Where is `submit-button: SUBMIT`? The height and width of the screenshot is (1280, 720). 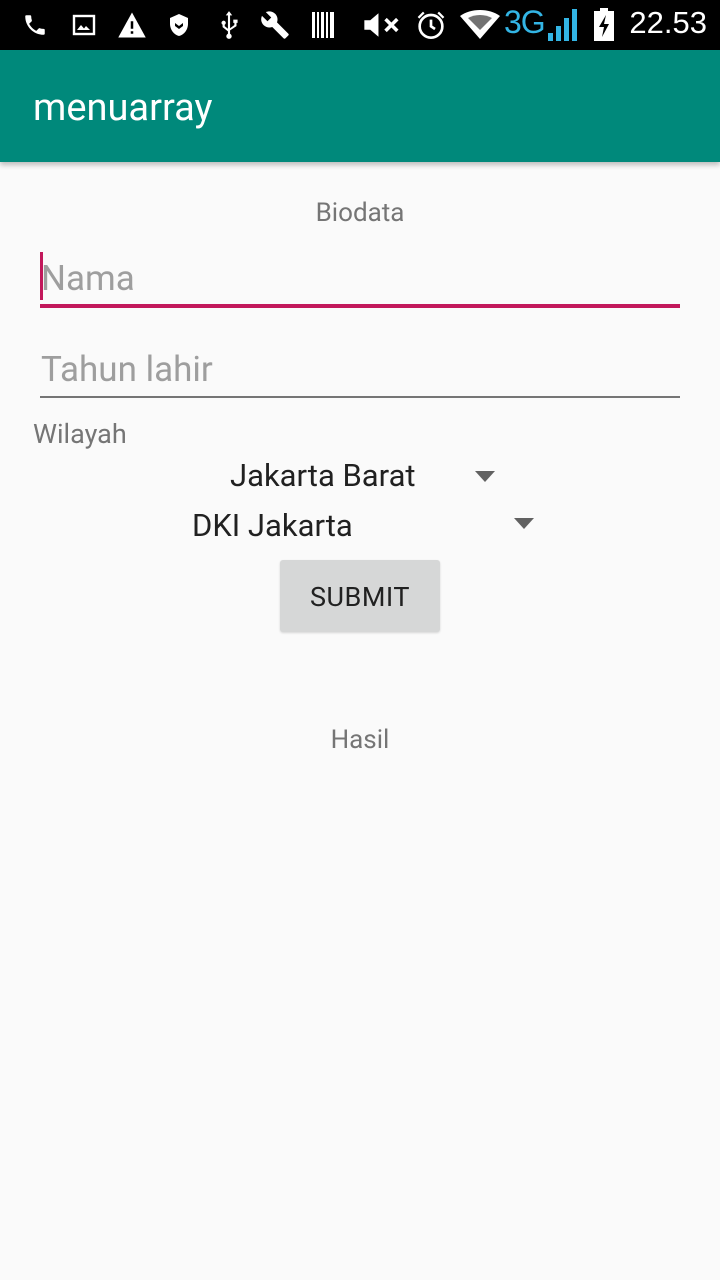
submit-button: SUBMIT is located at coordinates (360, 596).